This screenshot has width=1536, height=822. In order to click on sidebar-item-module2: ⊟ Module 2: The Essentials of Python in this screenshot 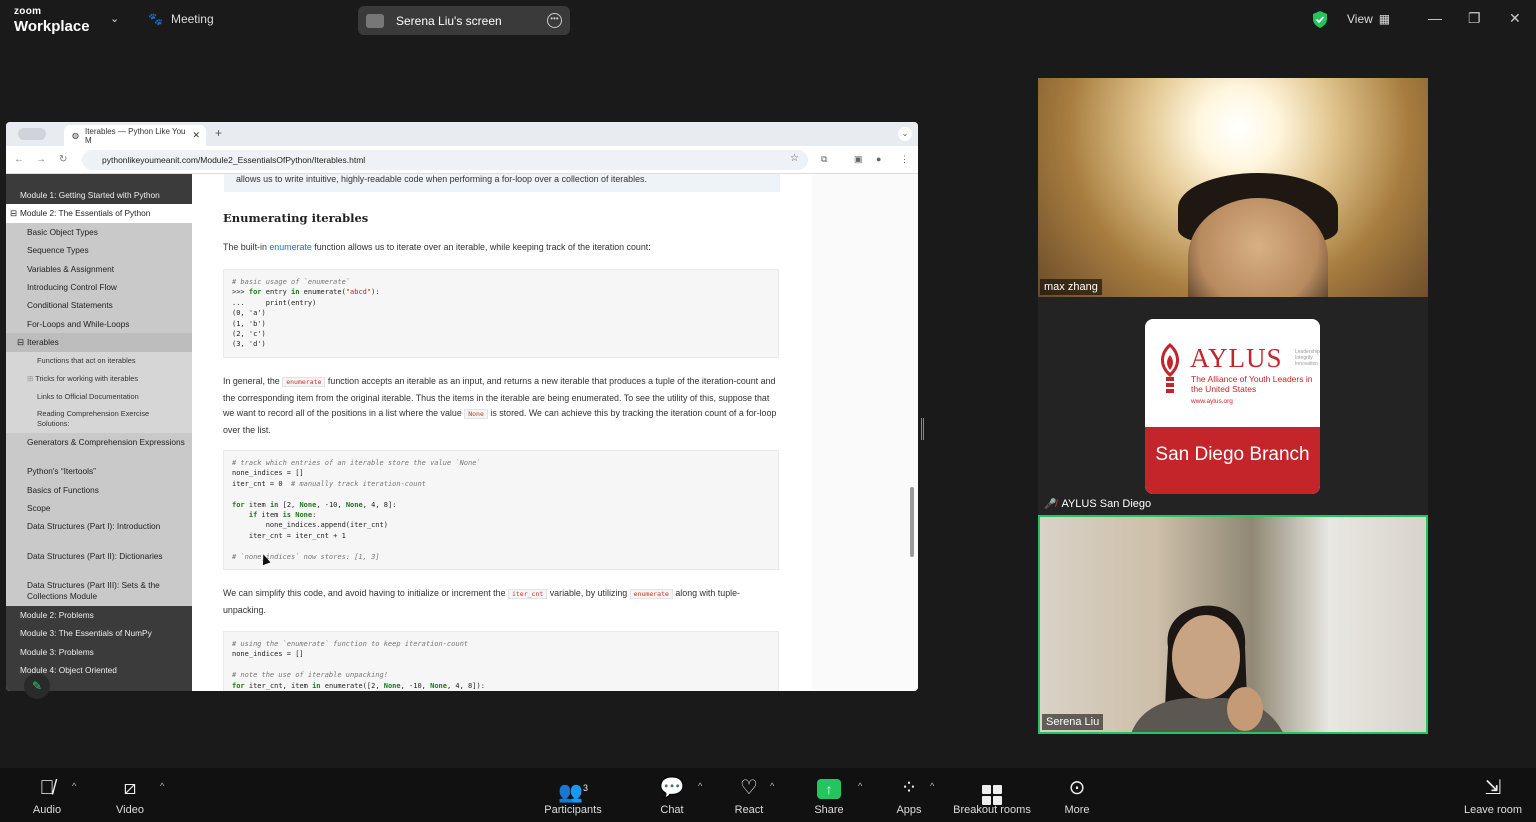, I will do `click(99, 213)`.